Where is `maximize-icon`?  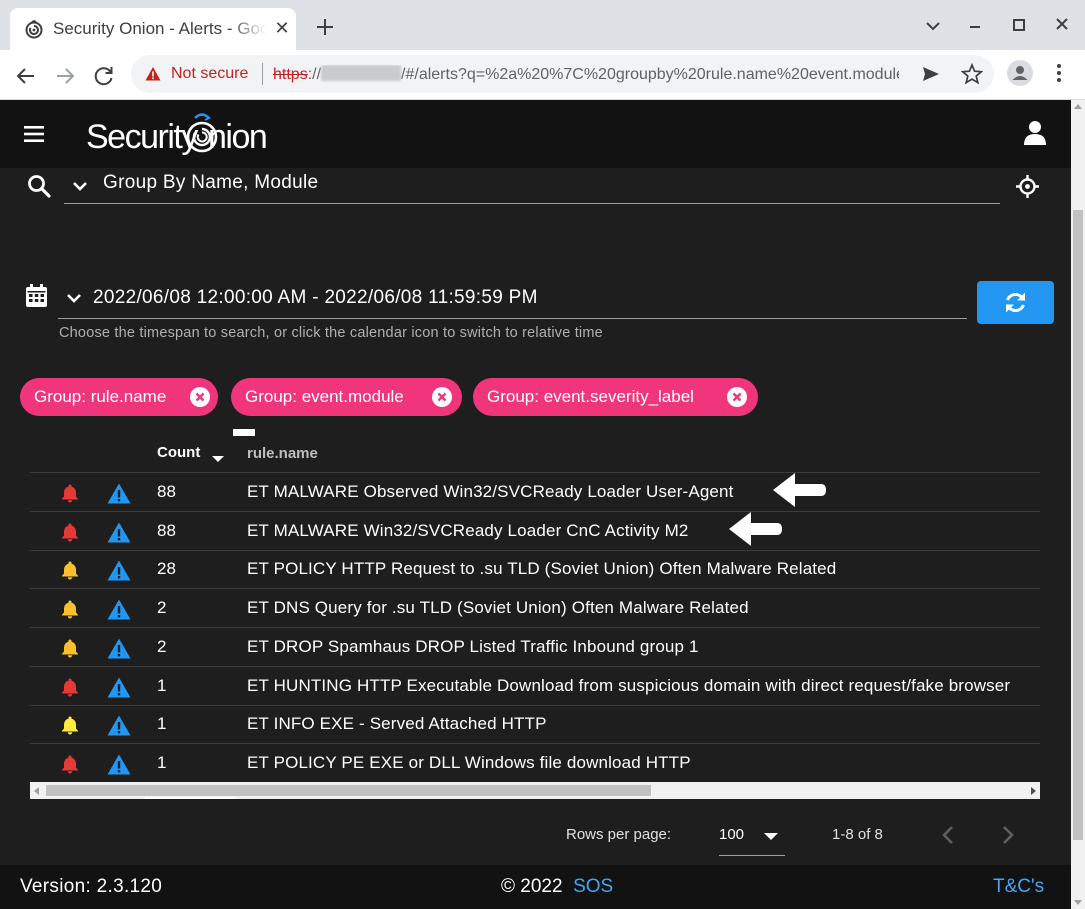
maximize-icon is located at coordinates (1019, 25).